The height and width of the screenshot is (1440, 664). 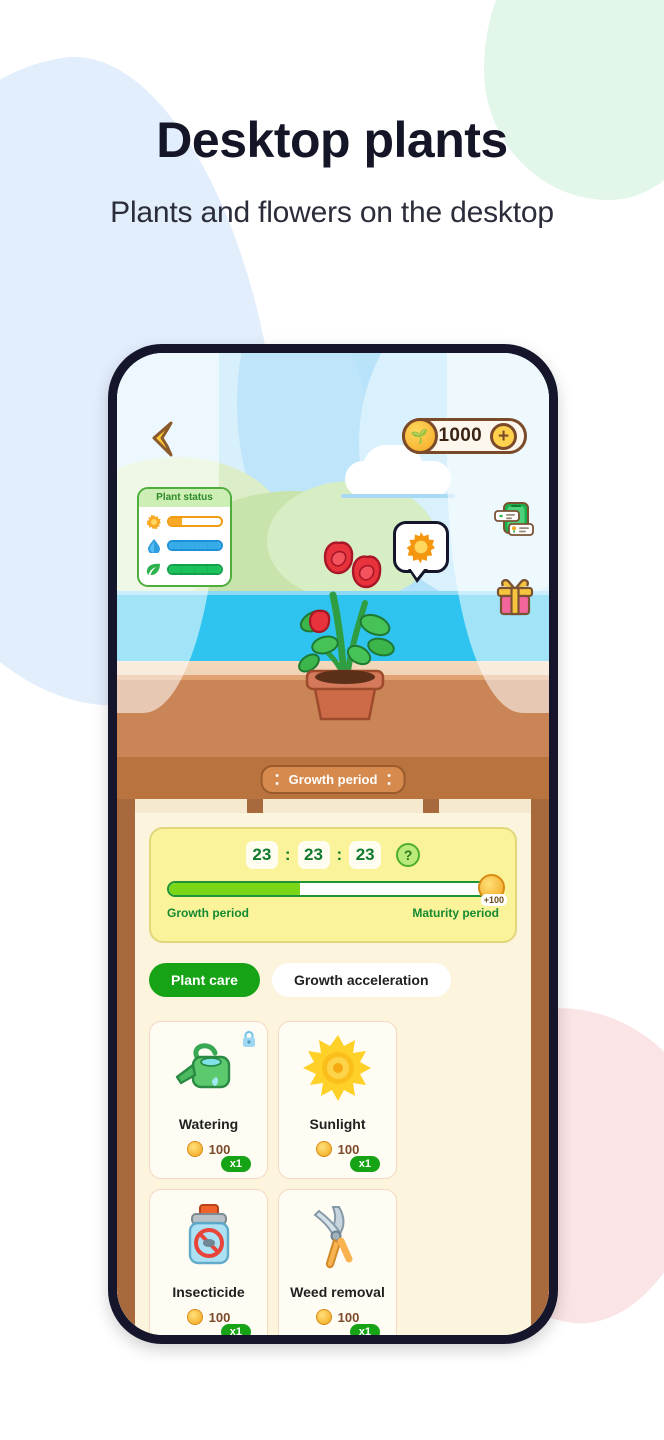 What do you see at coordinates (493, 900) in the screenshot?
I see `reward-amount: +100` at bounding box center [493, 900].